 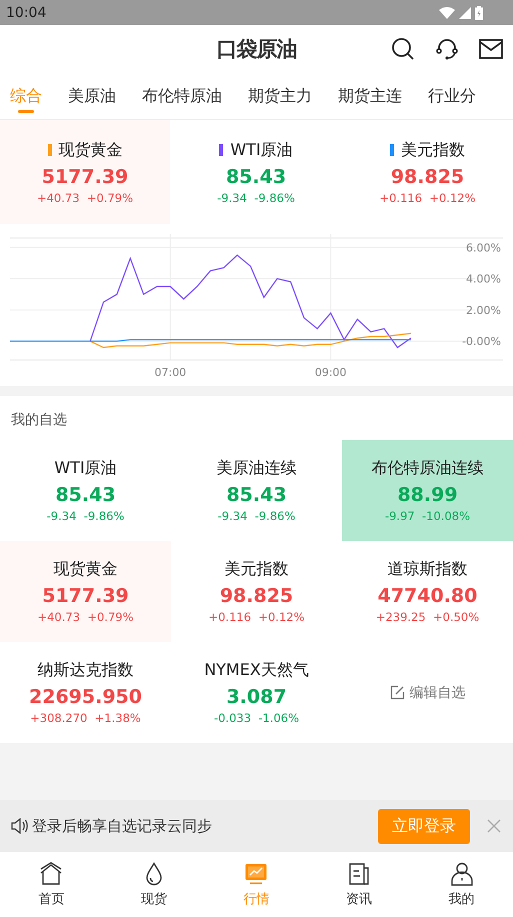 I want to click on edit-watchlist-button: 编辑自选, so click(x=428, y=693).